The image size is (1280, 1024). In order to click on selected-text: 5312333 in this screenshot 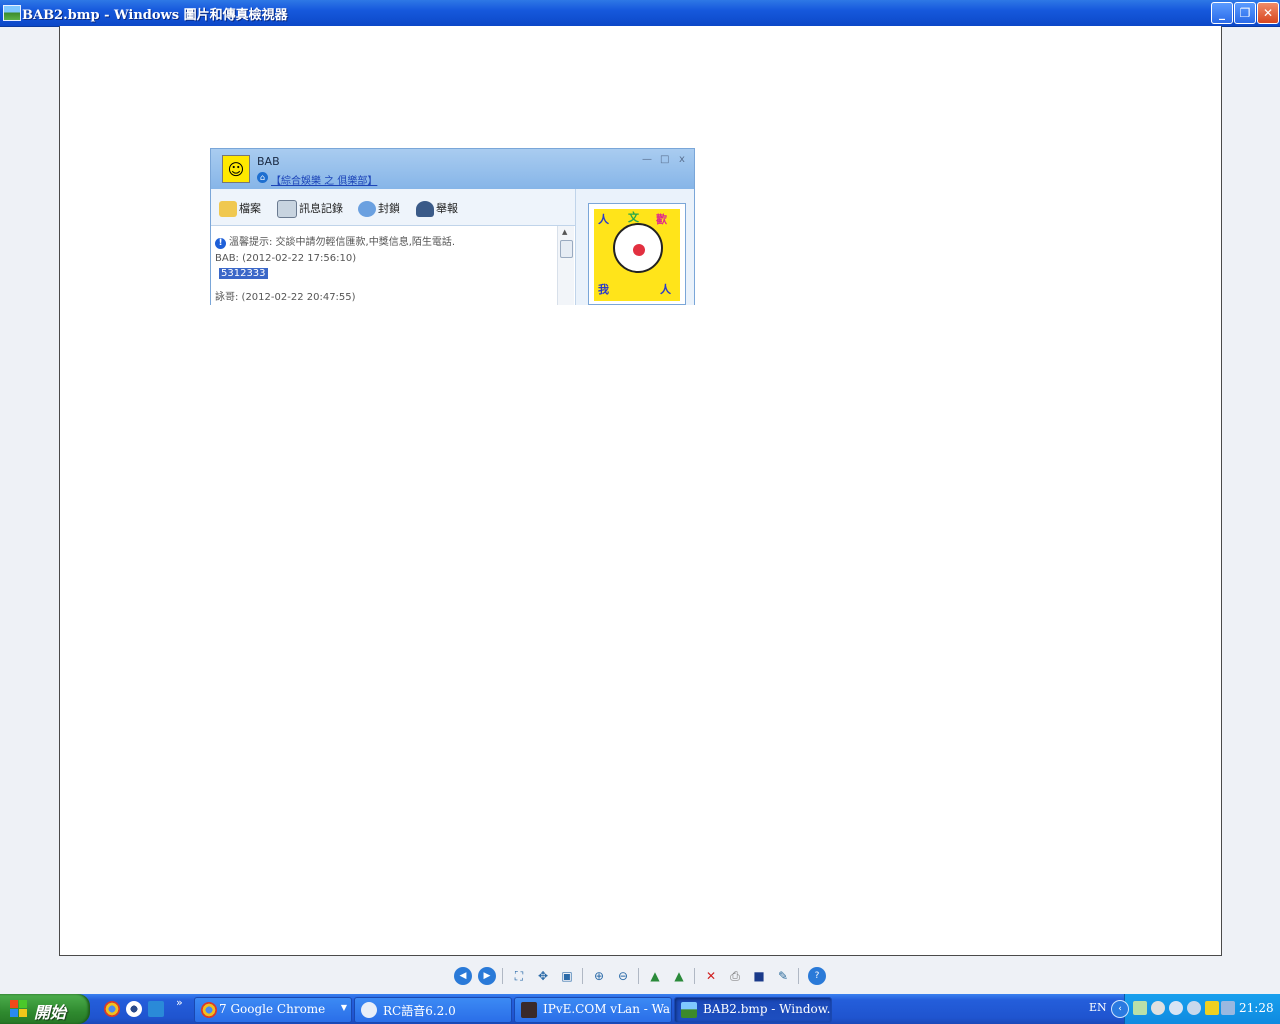, I will do `click(243, 273)`.